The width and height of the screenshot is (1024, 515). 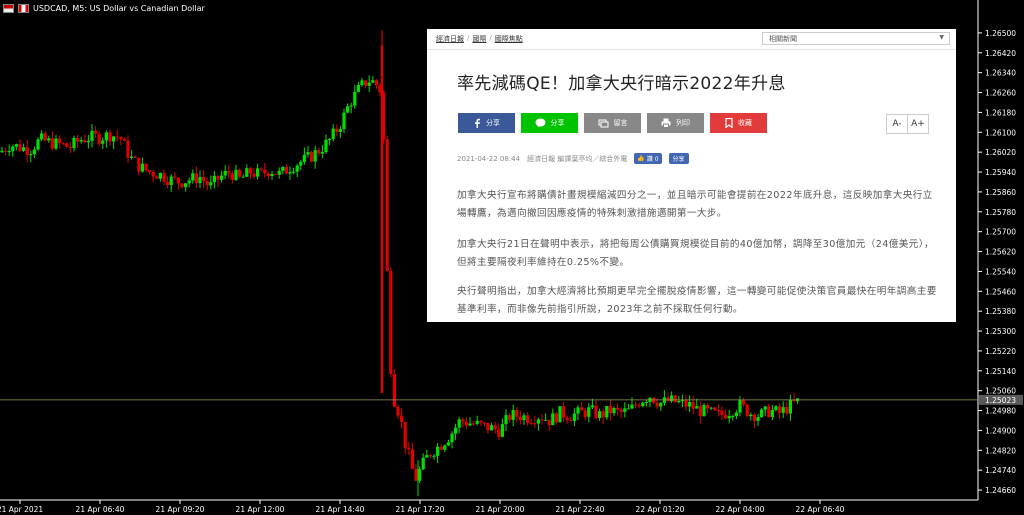 What do you see at coordinates (1000, 172) in the screenshot?
I see `price-tick-label: 1.25940` at bounding box center [1000, 172].